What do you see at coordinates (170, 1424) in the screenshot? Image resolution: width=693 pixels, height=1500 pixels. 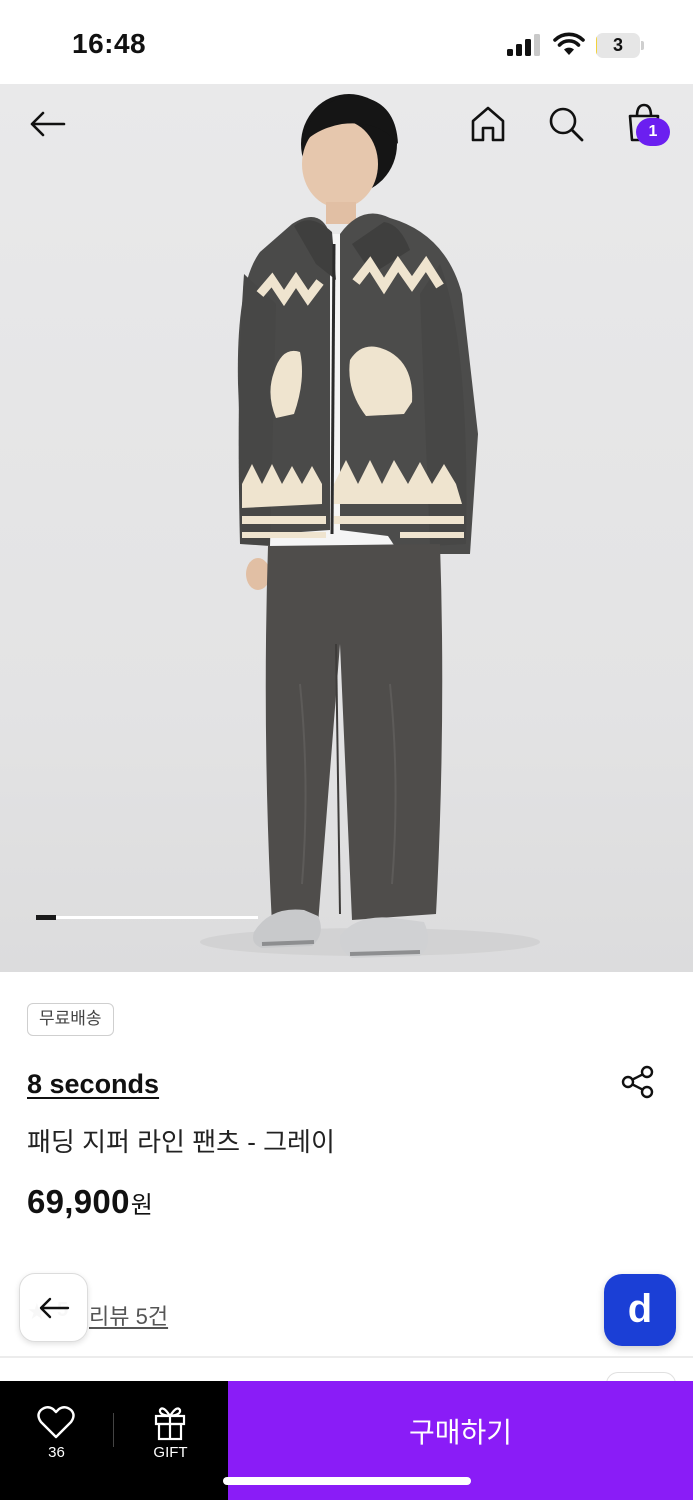 I see `gift-icon` at bounding box center [170, 1424].